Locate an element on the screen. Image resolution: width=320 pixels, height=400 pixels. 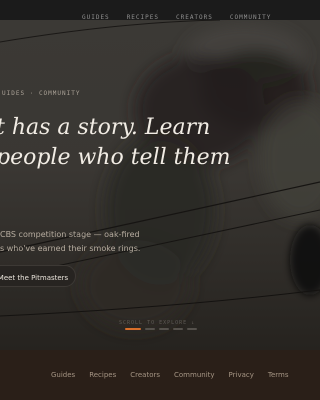
hero-headline-line-2: people who tell them is located at coordinates (115, 157).